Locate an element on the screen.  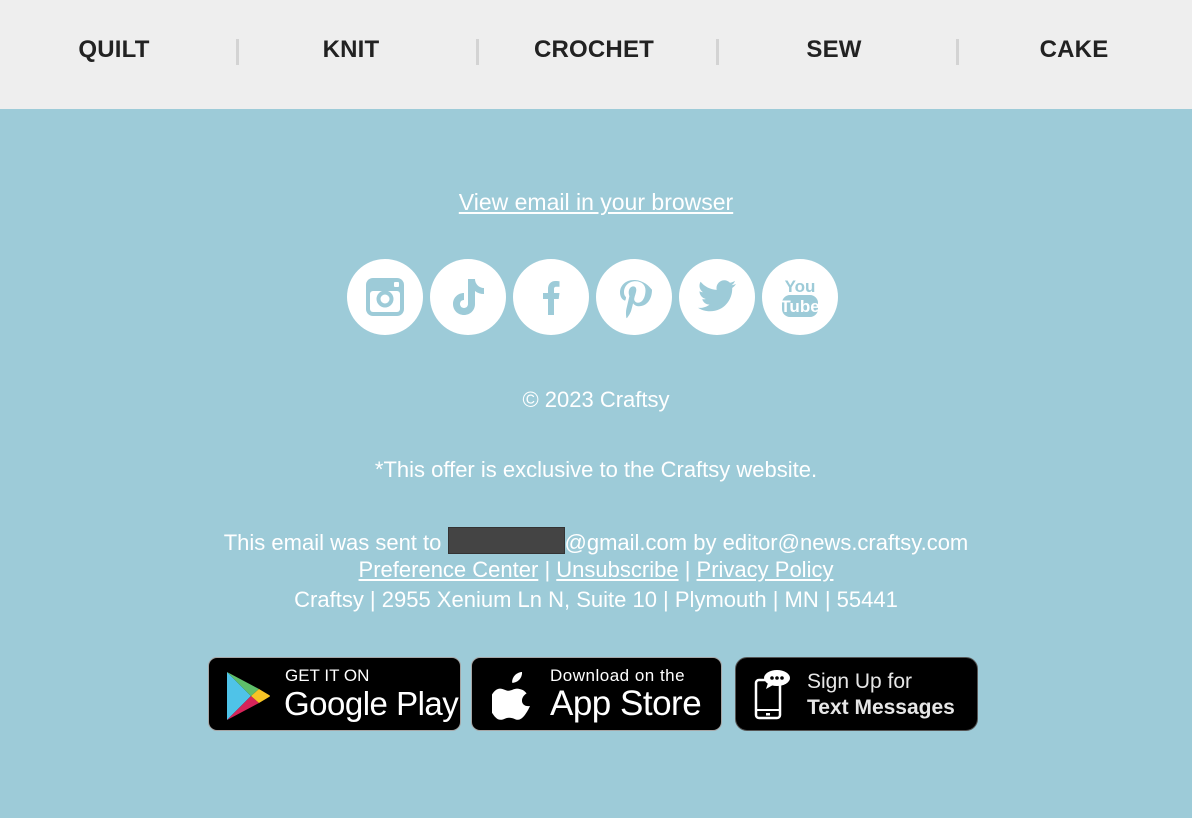
app-store-badge: Download on the App Store is located at coordinates (596, 694).